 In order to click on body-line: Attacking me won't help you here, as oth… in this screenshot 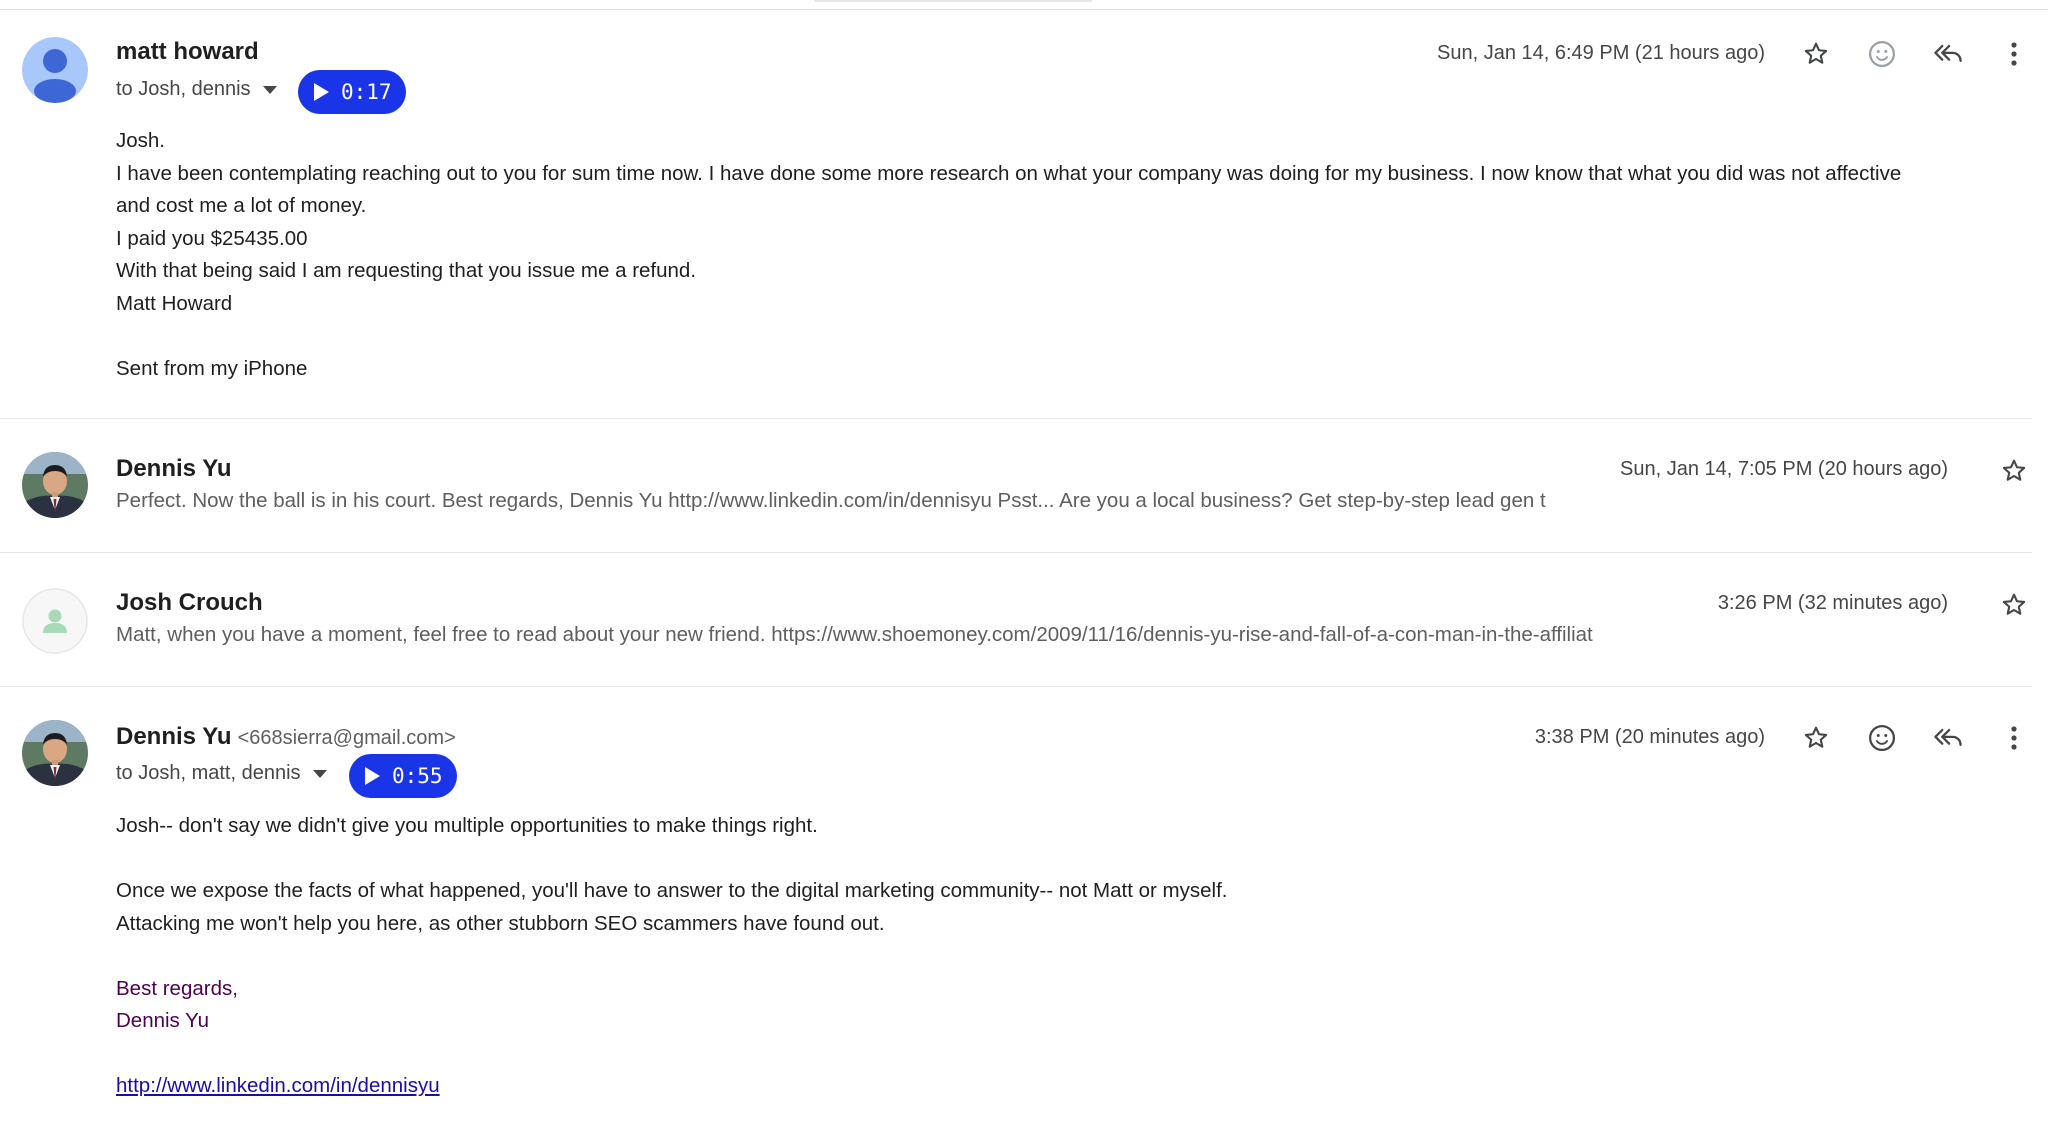, I will do `click(500, 923)`.